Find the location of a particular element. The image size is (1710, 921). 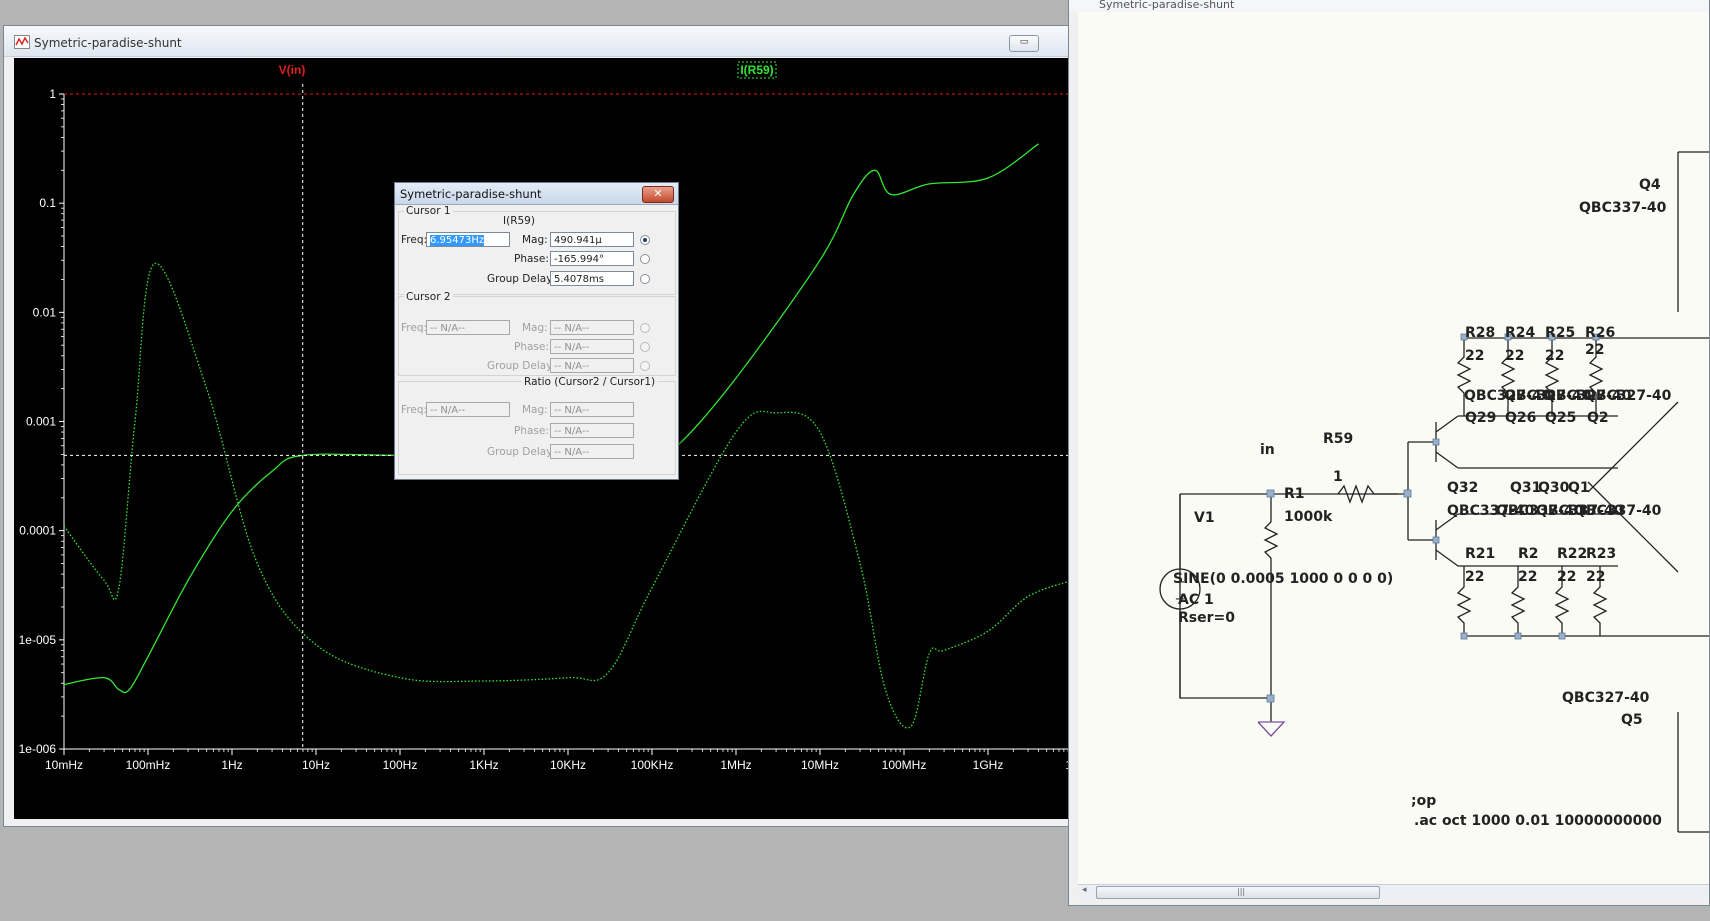

schematic-window-titlebar: Symetric-paradise-shunt is located at coordinates (1389, 6).